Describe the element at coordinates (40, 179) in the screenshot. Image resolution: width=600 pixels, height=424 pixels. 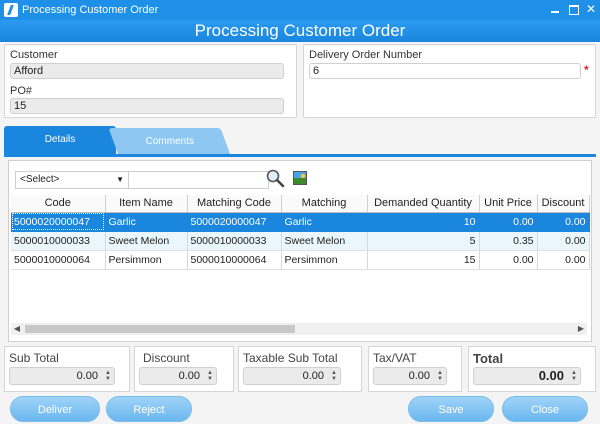
I see `item-select-value: <Select>` at that location.